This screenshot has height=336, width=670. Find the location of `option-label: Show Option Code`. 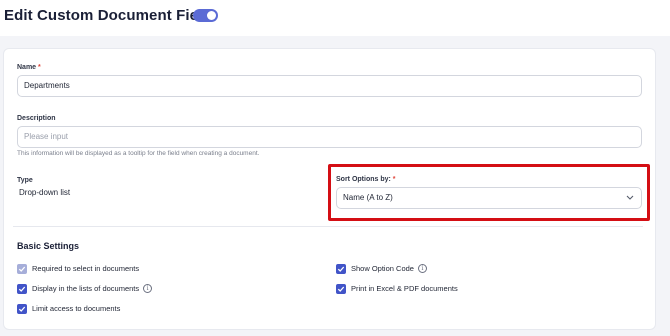

option-label: Show Option Code is located at coordinates (382, 268).